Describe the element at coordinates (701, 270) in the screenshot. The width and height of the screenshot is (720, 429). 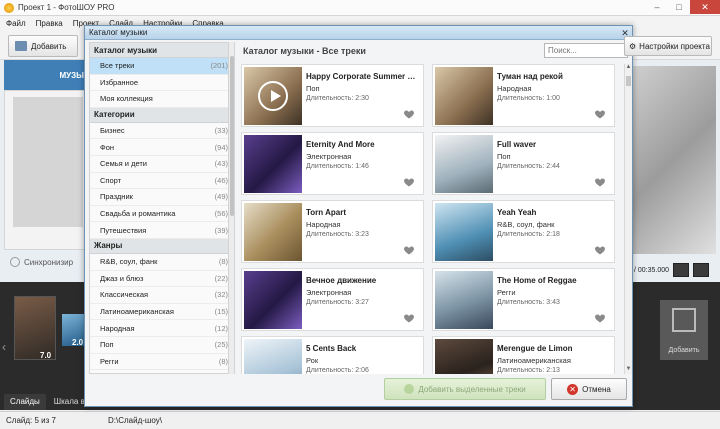
I see `fullscreen-icon` at that location.